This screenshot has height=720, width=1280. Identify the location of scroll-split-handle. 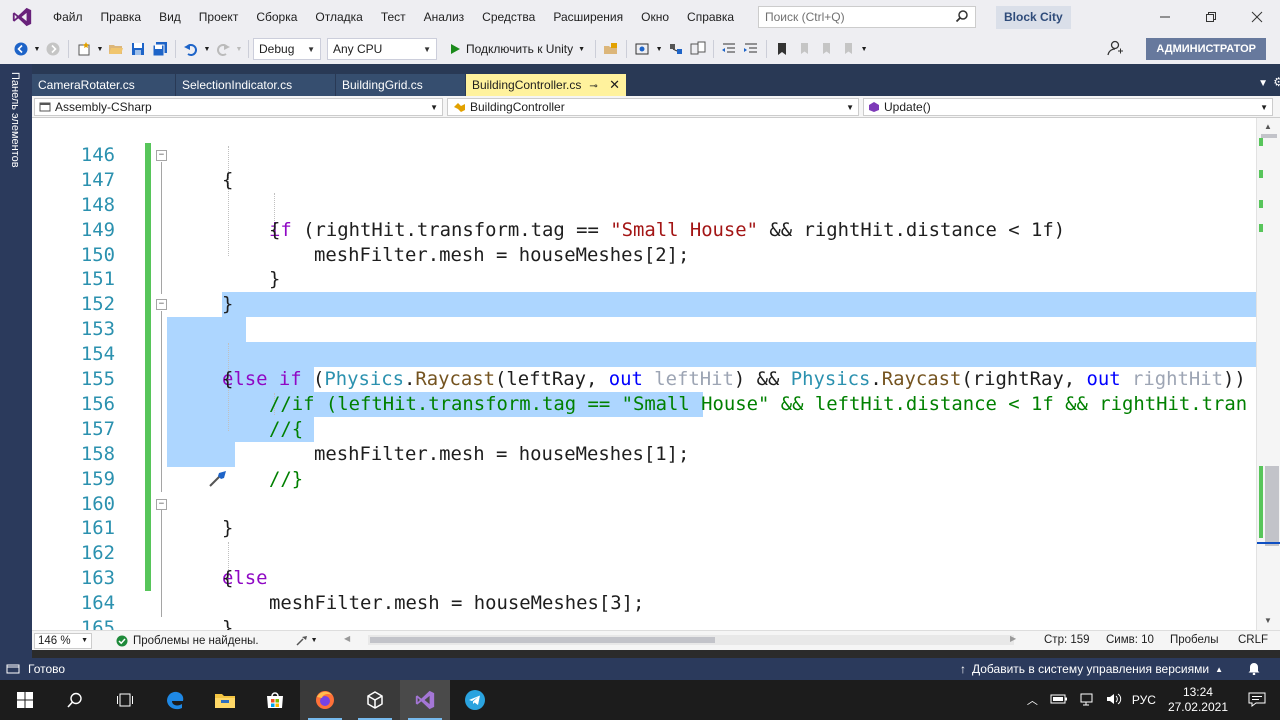
(1269, 136).